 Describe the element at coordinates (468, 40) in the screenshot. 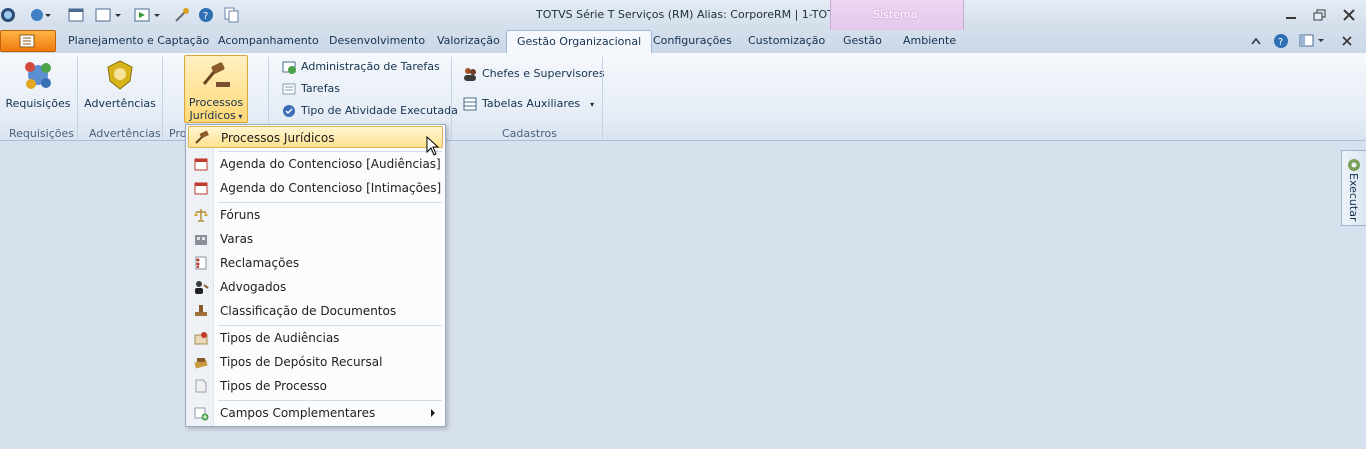

I see `tab-valorizacao: Valorização` at that location.